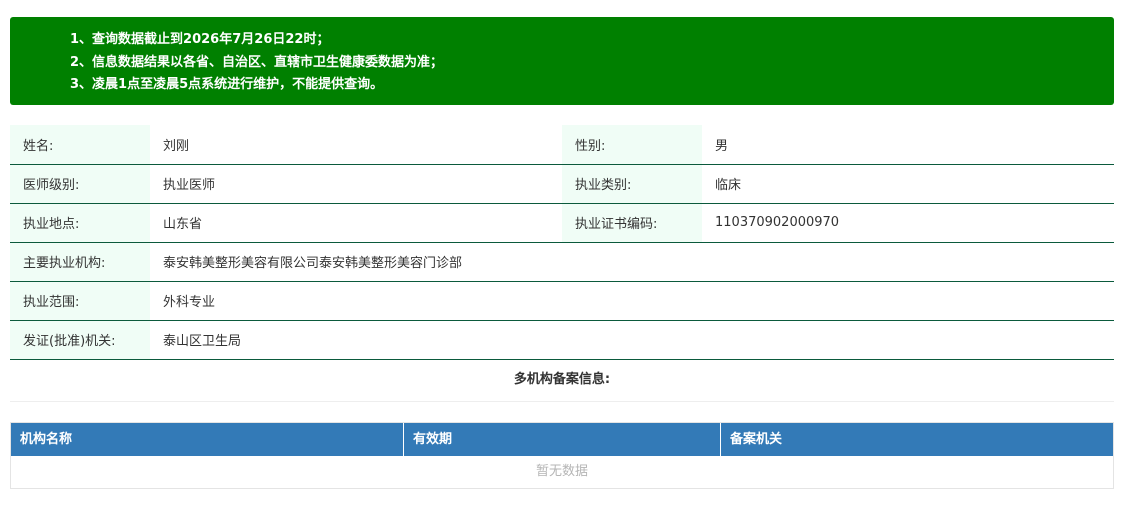  What do you see at coordinates (257, 62) in the screenshot?
I see `notice-line: 2、信息数据结果以各省、自治区、直辖市卫生健康委数据为准；` at bounding box center [257, 62].